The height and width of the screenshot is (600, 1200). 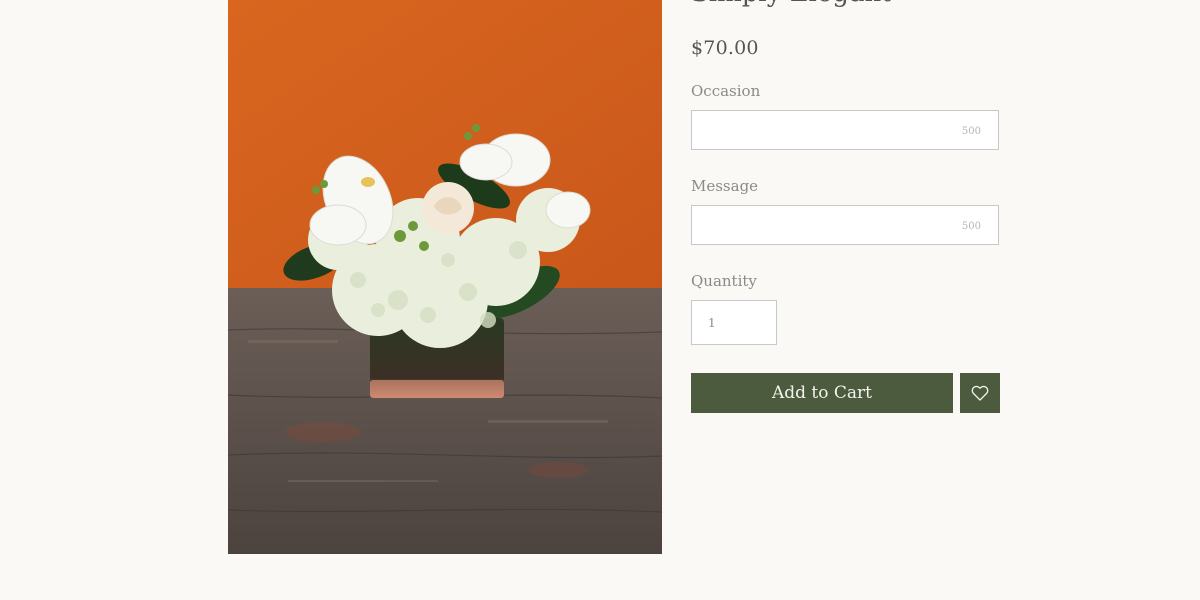 What do you see at coordinates (971, 226) in the screenshot?
I see `message-char-counter: 500` at bounding box center [971, 226].